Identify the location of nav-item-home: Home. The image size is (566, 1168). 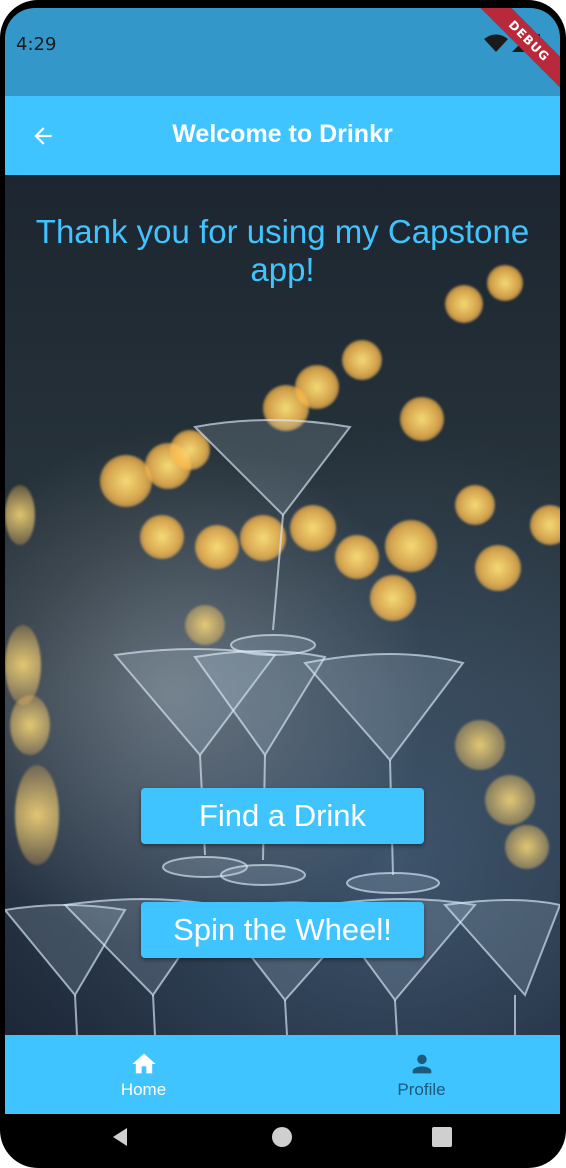
(143, 1074).